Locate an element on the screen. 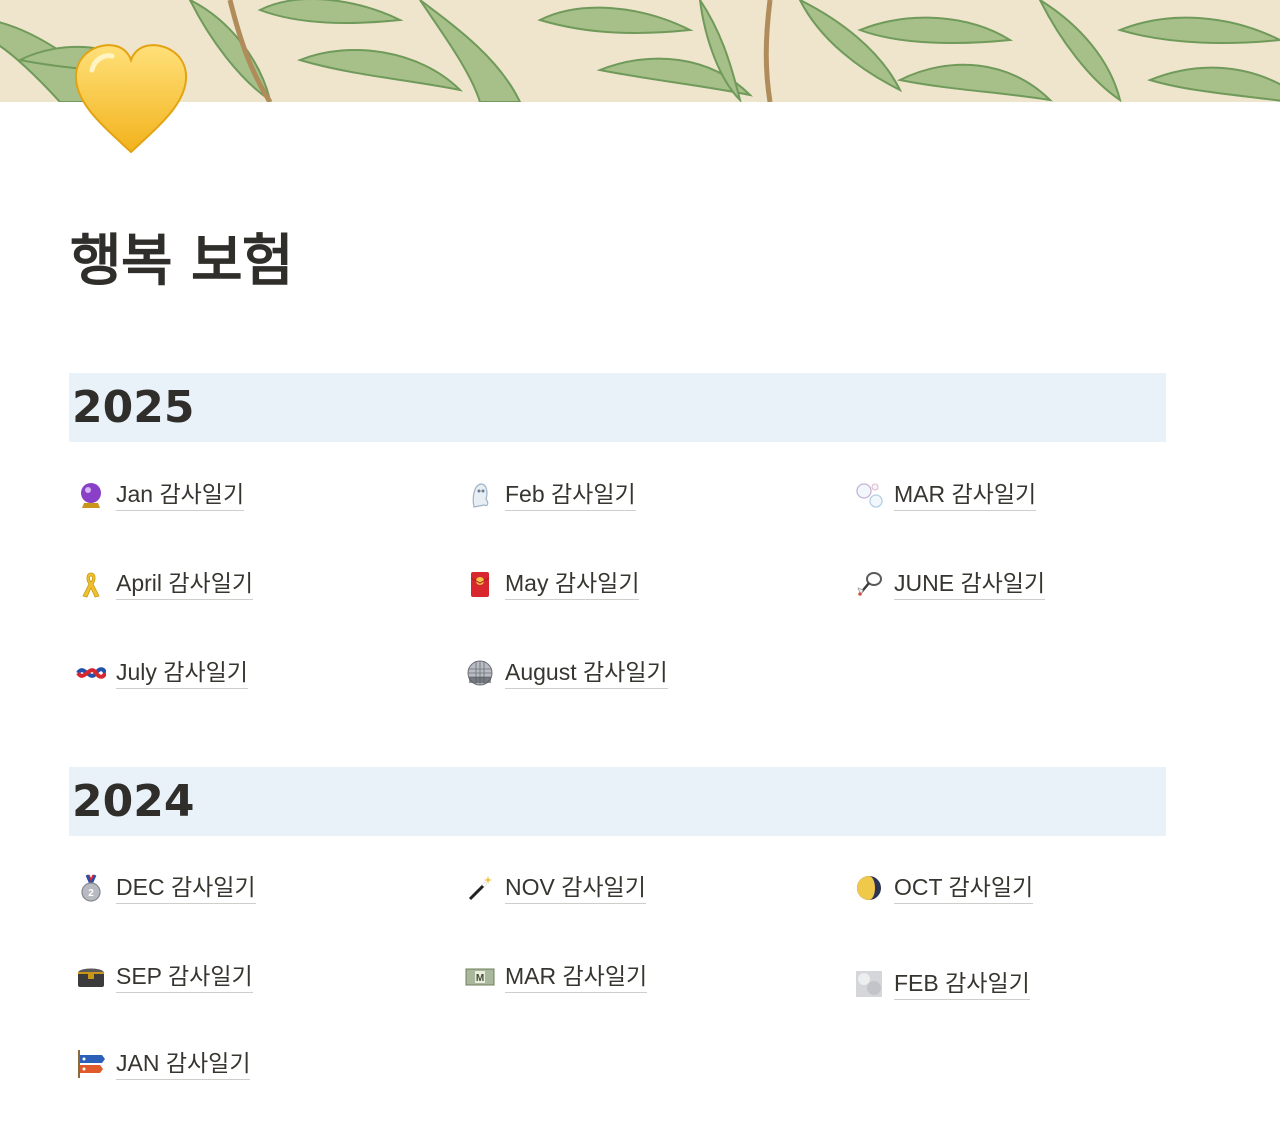 This screenshot has width=1280, height=1125. silver-medal-icon: 2 is located at coordinates (91, 888).